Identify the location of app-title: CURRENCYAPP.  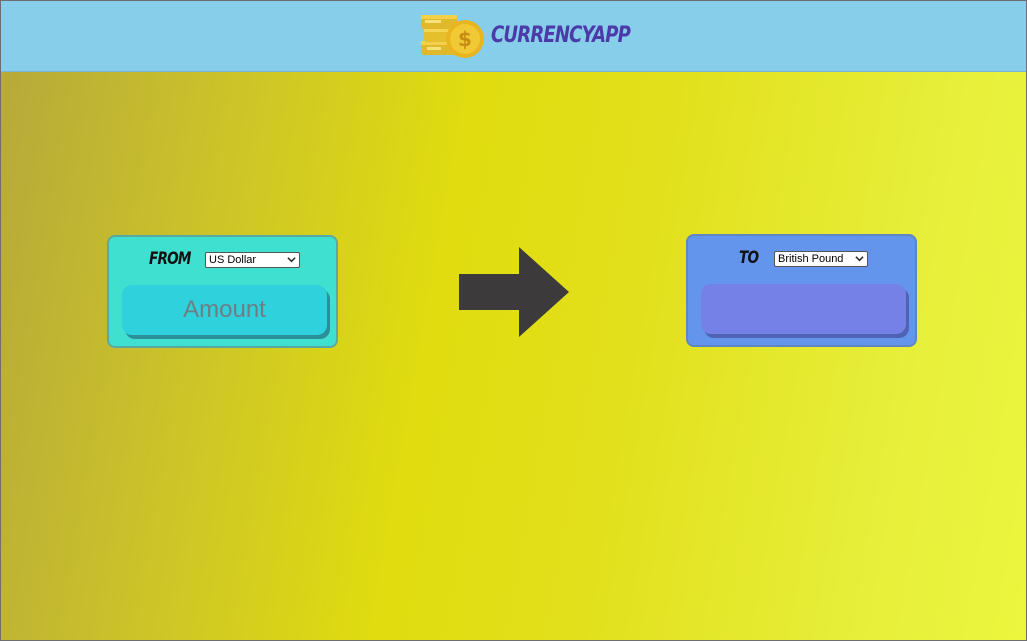
(561, 35).